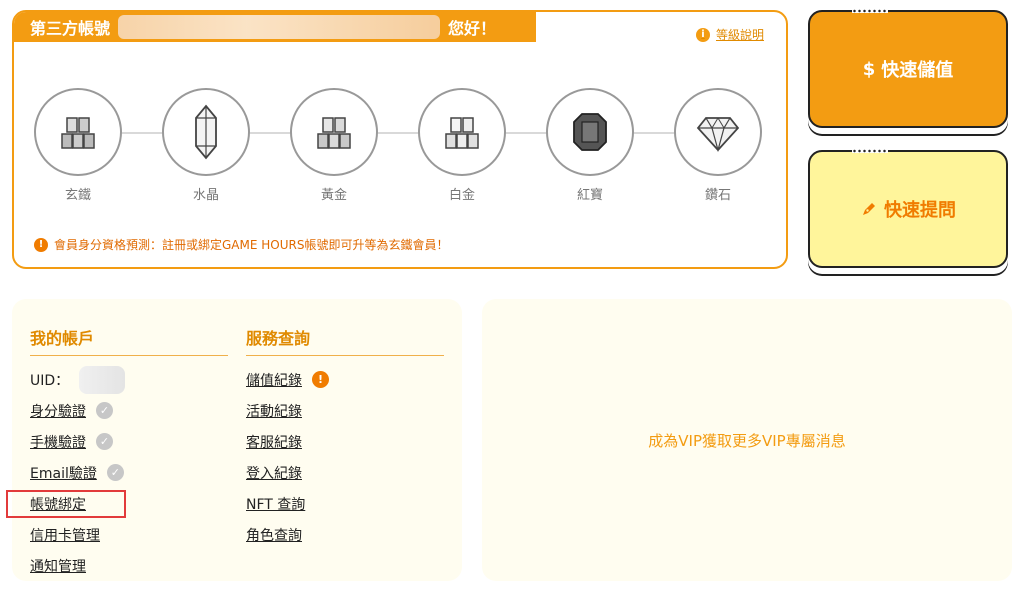 This screenshot has width=1018, height=599. Describe the element at coordinates (702, 34) in the screenshot. I see `info-icon: i` at that location.